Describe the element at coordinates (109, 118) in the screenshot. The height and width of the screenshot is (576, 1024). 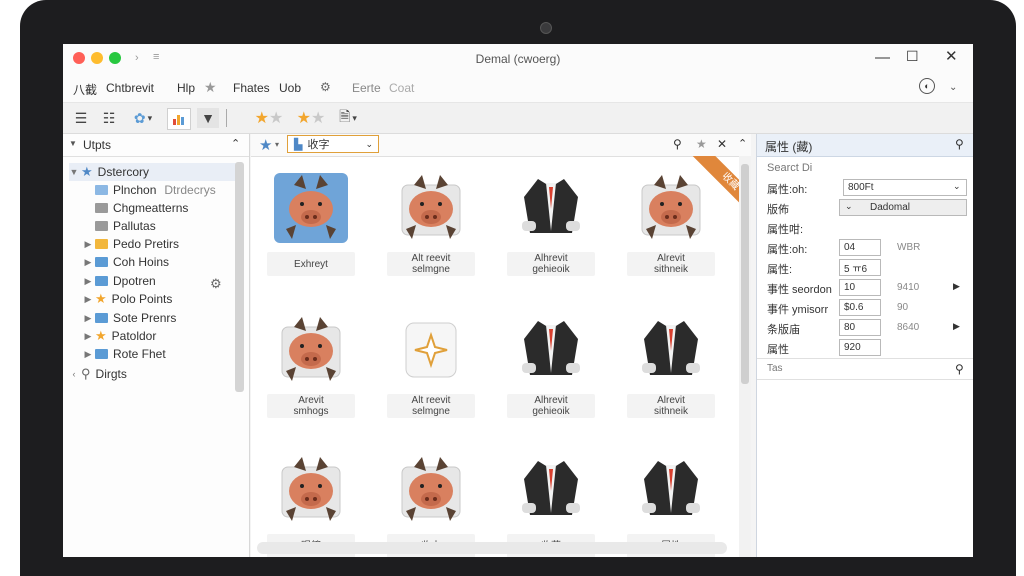
I see `detail-view-icon: ☷` at that location.